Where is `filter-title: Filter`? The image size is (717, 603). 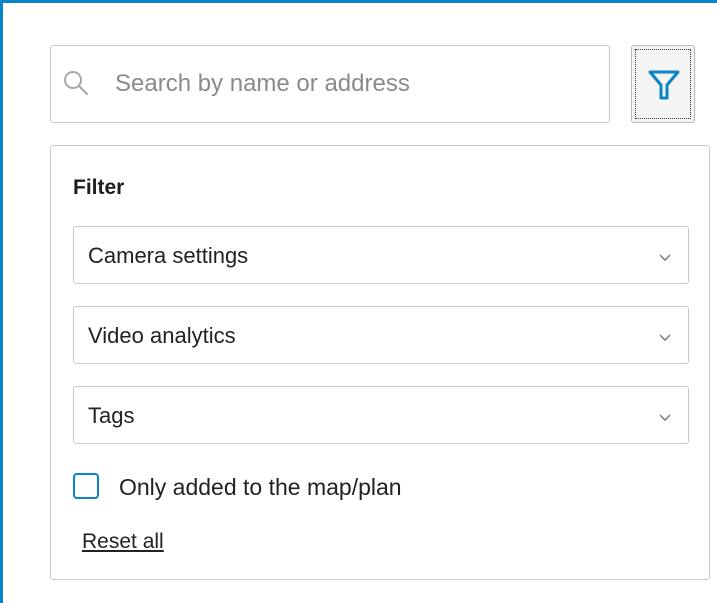
filter-title: Filter is located at coordinates (99, 187).